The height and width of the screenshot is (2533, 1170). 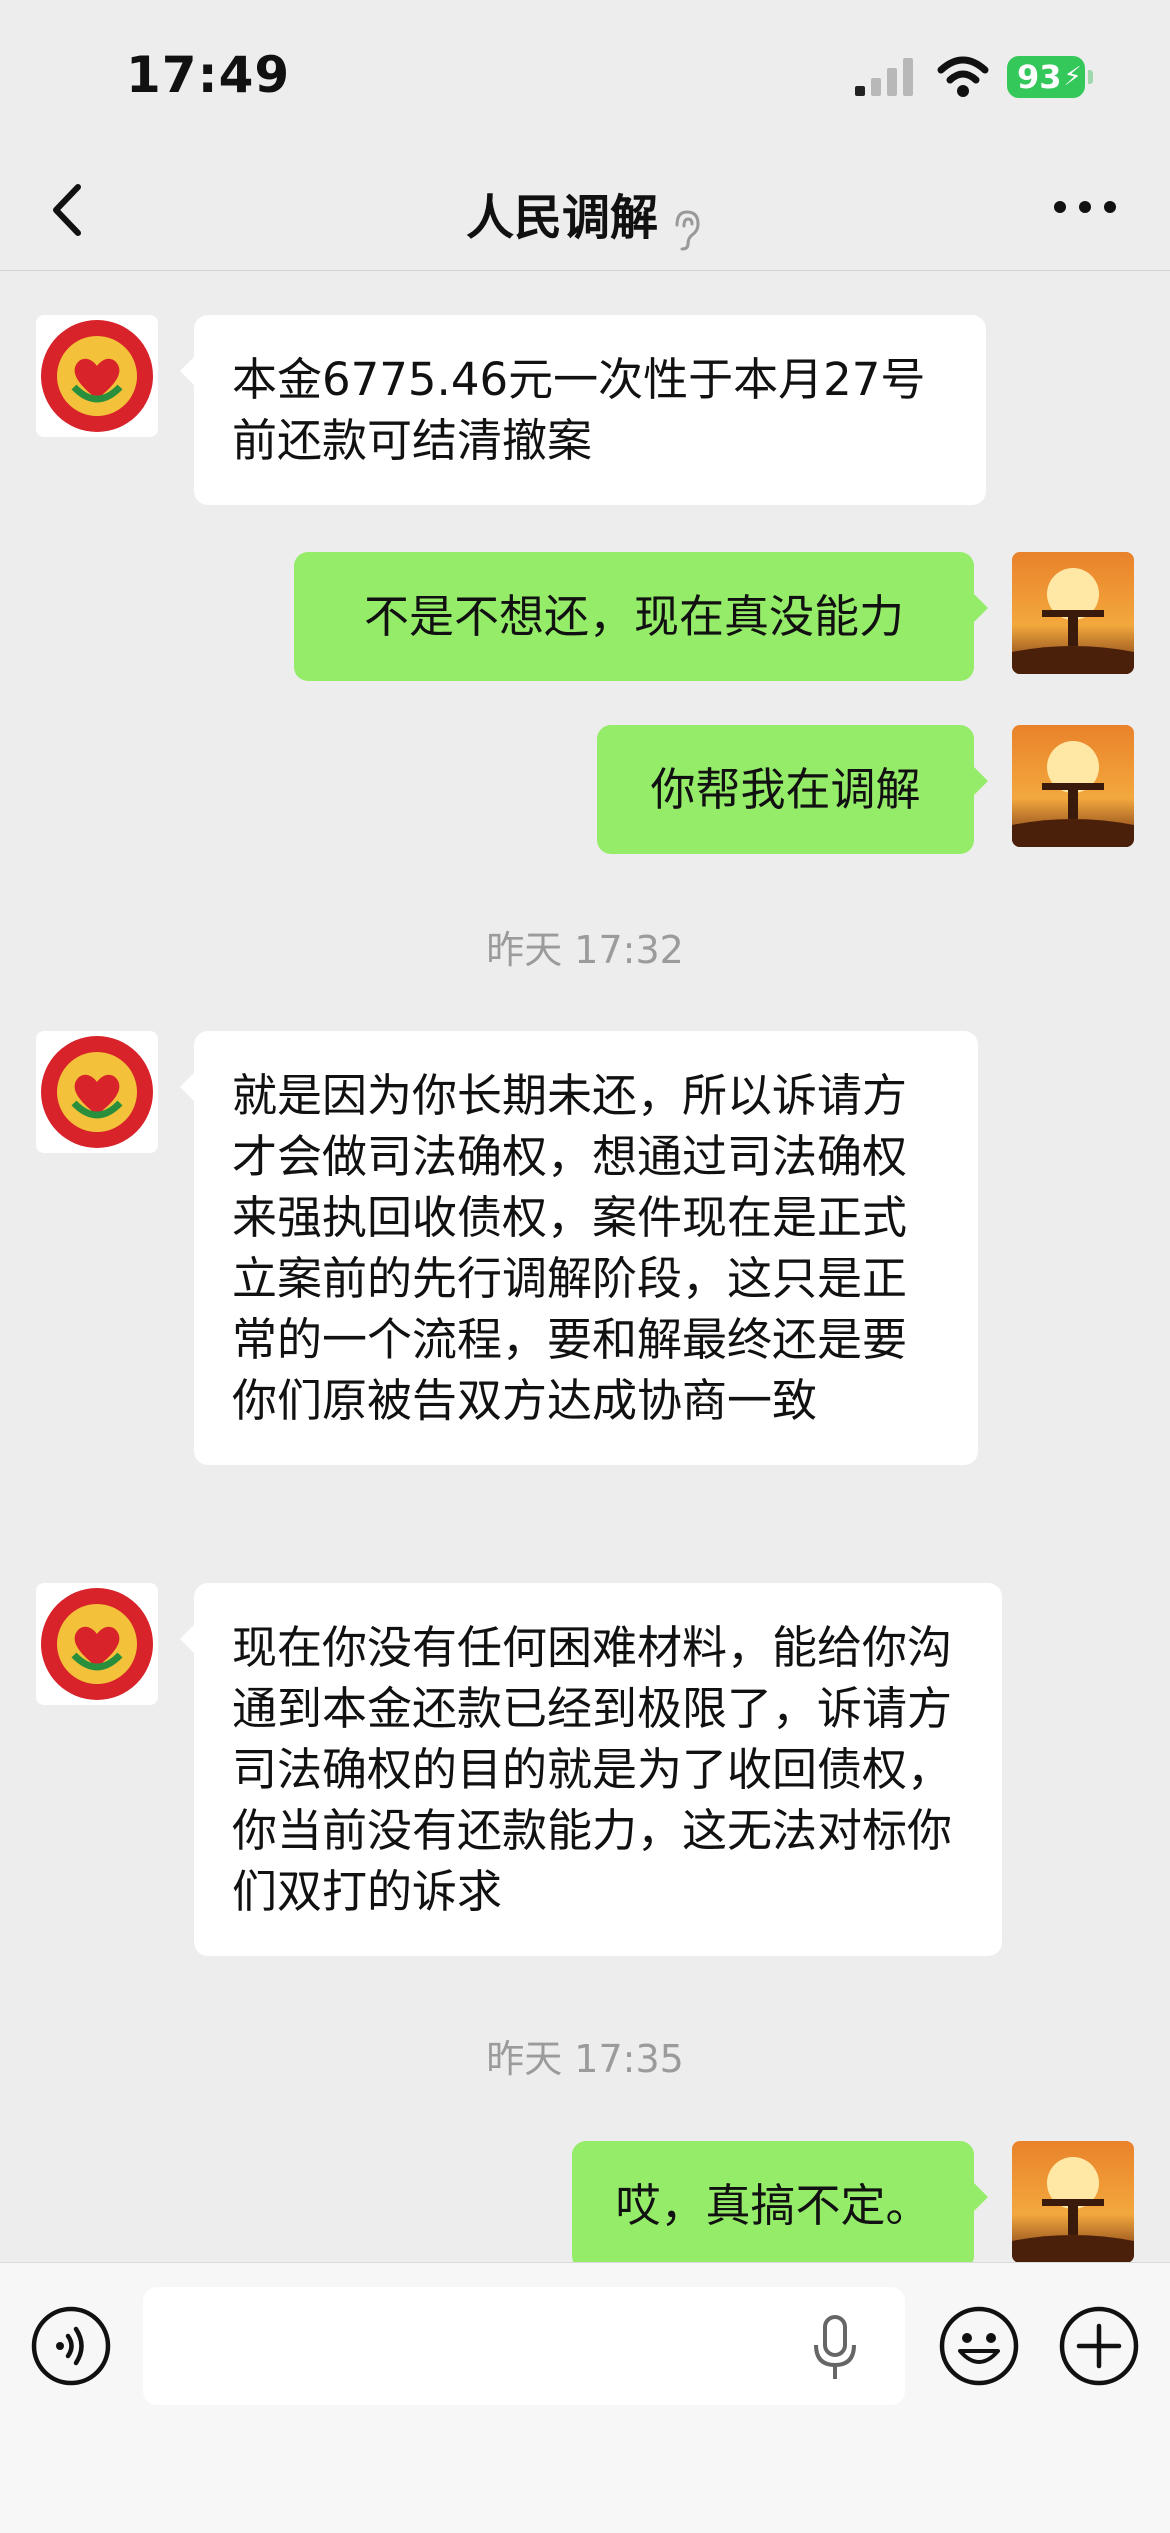 I want to click on message-bubble-incoming: 本金6775.46元一次性于本月27号前还款可结清撤案, so click(x=583, y=410).